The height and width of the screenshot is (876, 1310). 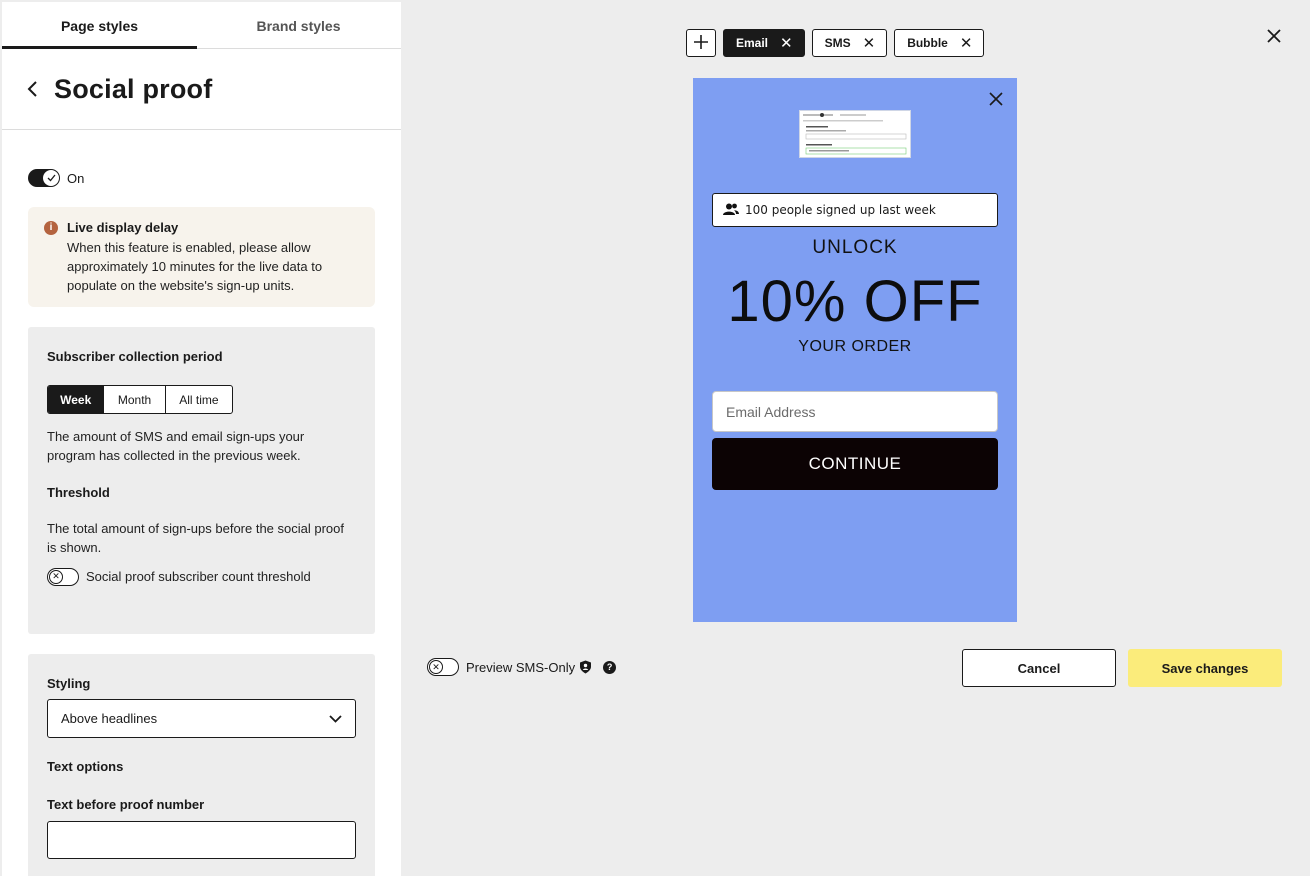 What do you see at coordinates (855, 301) in the screenshot?
I see `headline-offer: 10% OFF` at bounding box center [855, 301].